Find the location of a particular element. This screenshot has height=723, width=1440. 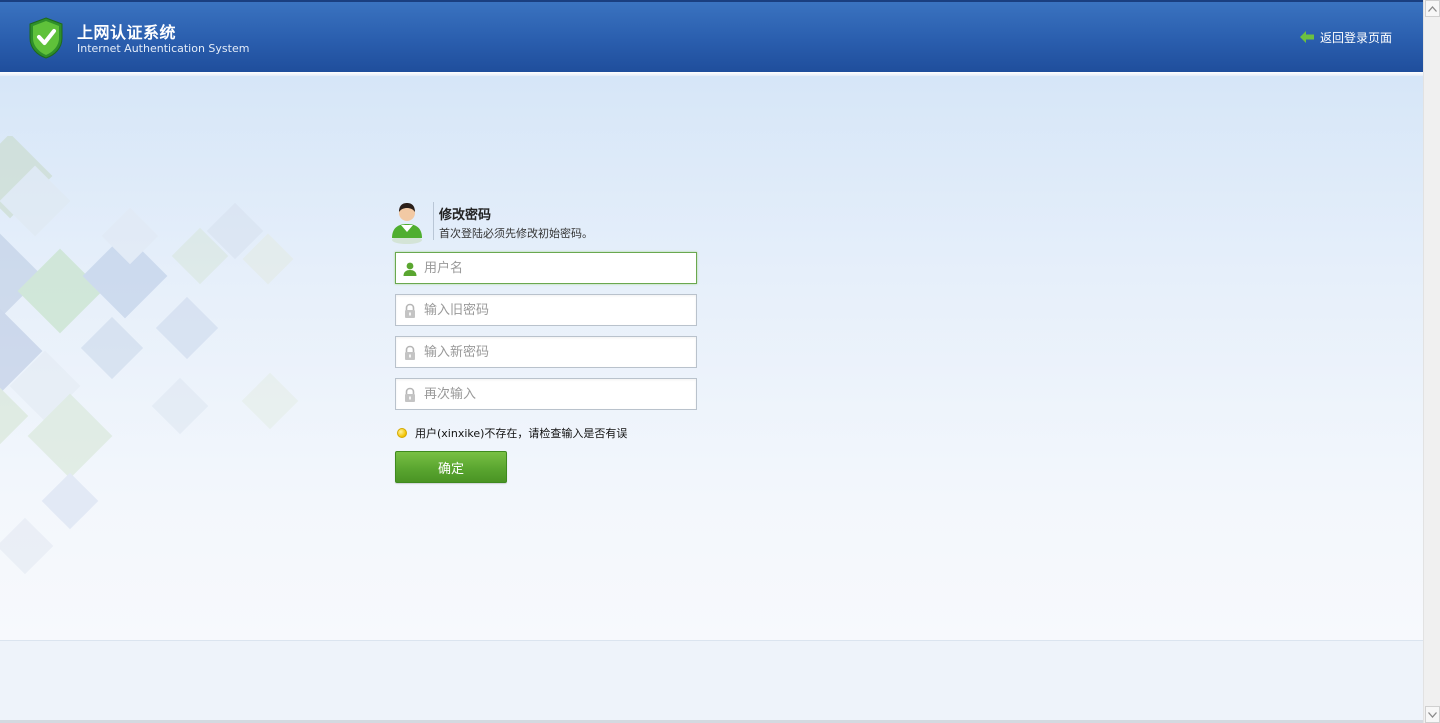

form-header: 修改密码 首次登陆必须先修改初始密码。 is located at coordinates (550, 223).